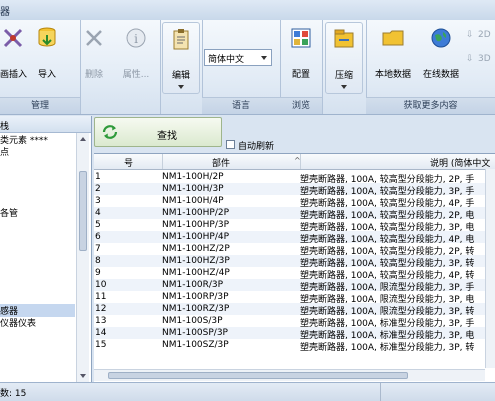  What do you see at coordinates (167, 136) in the screenshot?
I see `search-label: 查找` at bounding box center [167, 136].